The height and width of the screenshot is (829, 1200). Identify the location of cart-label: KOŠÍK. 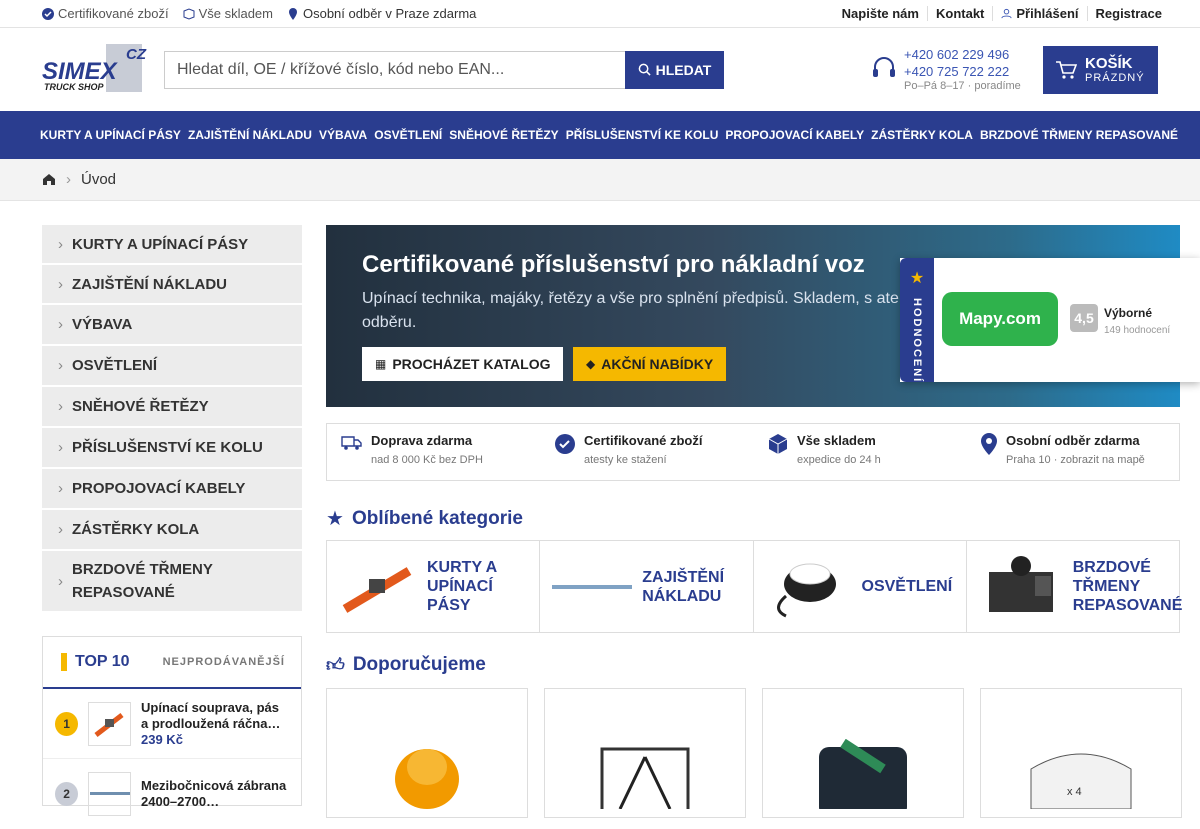
(1109, 63).